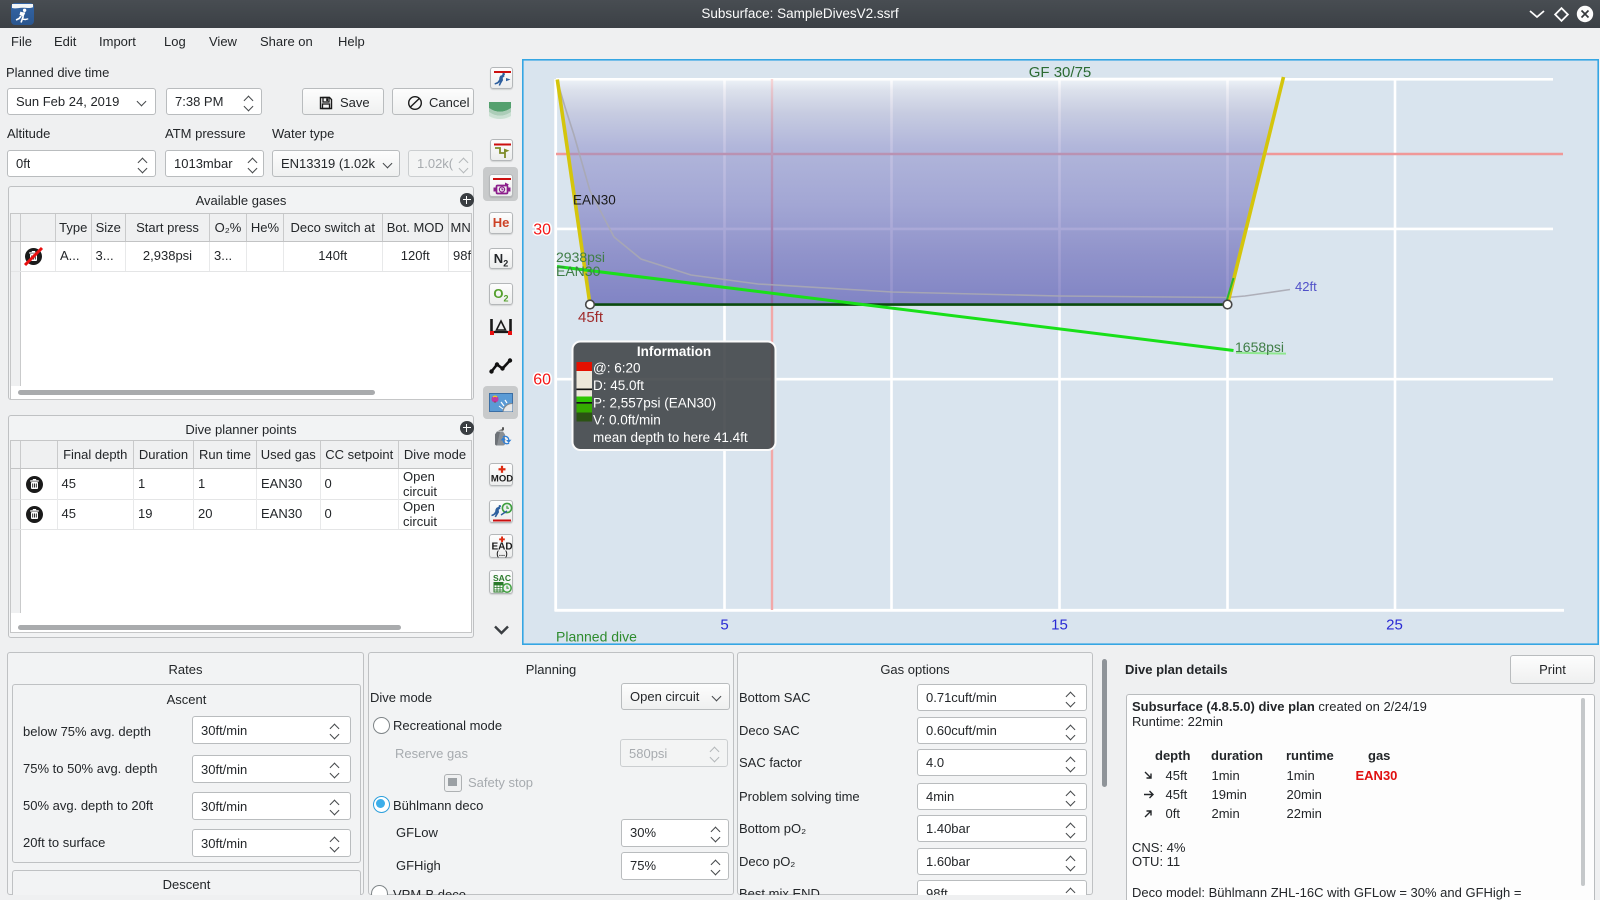 Image resolution: width=1600 pixels, height=900 pixels. What do you see at coordinates (616, 368) in the screenshot?
I see `svg-text: @: 6:20` at bounding box center [616, 368].